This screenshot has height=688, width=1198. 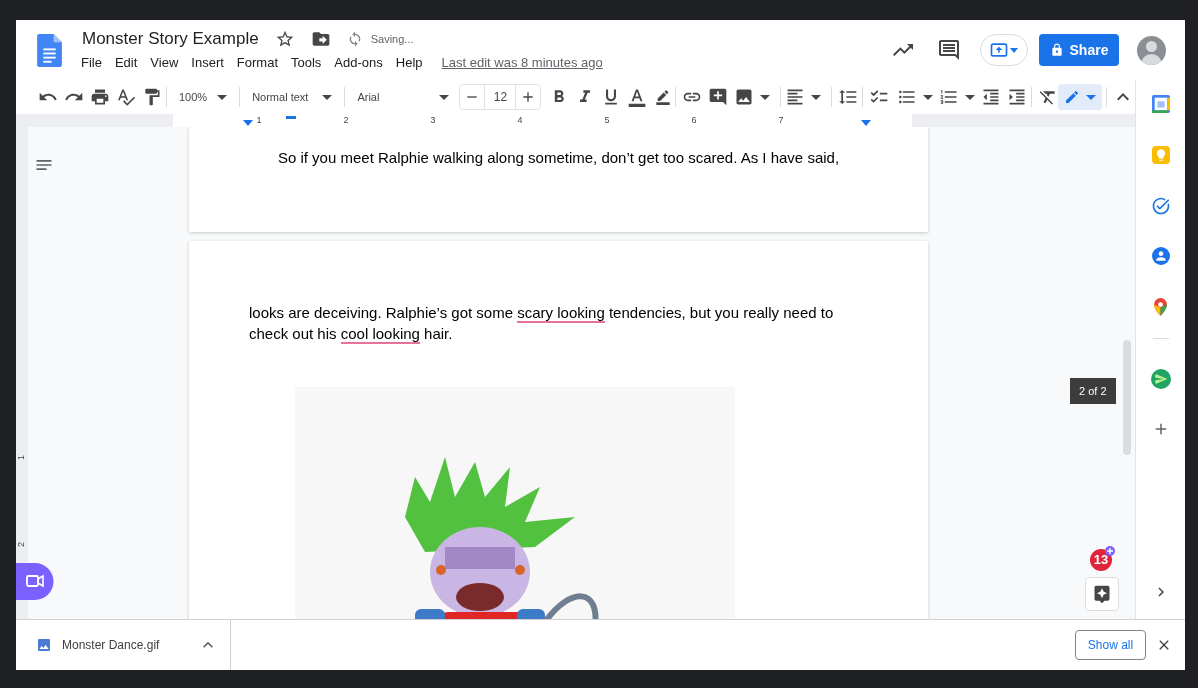 What do you see at coordinates (409, 62) in the screenshot?
I see `menu-item: Help` at bounding box center [409, 62].